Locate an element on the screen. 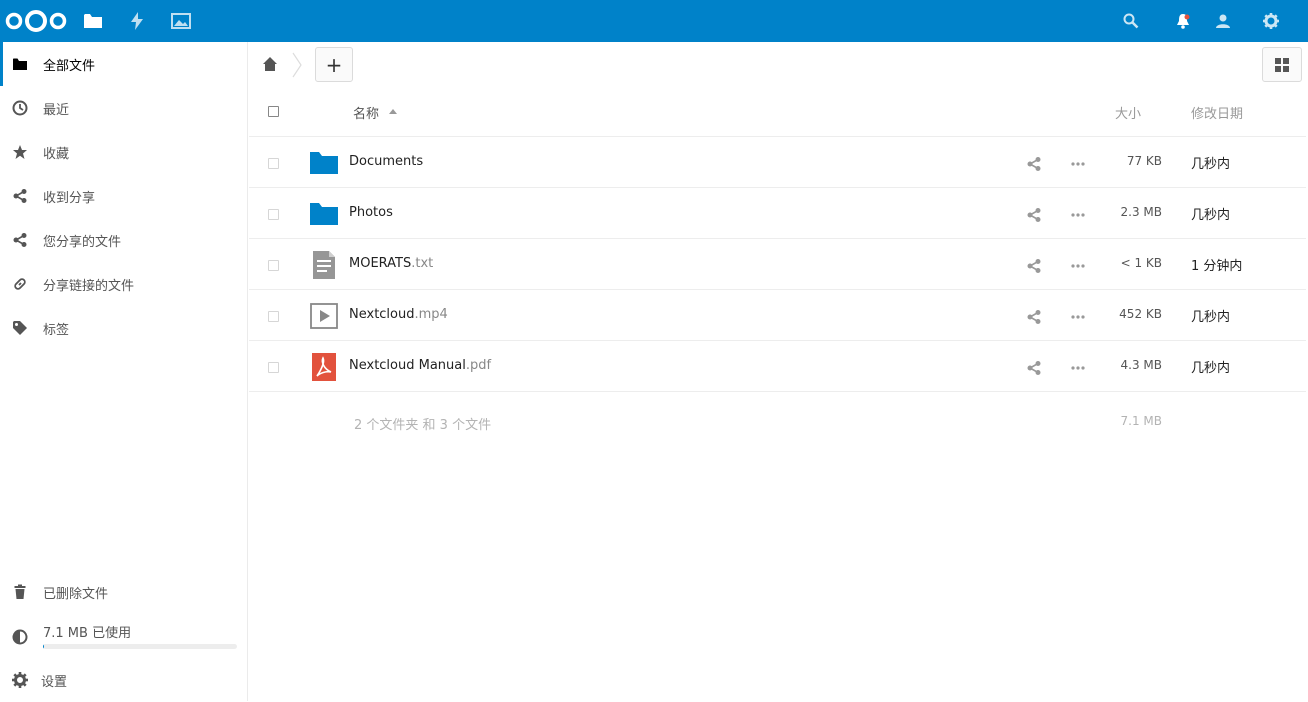 The width and height of the screenshot is (1308, 702). file-size: < 1 KB is located at coordinates (1141, 263).